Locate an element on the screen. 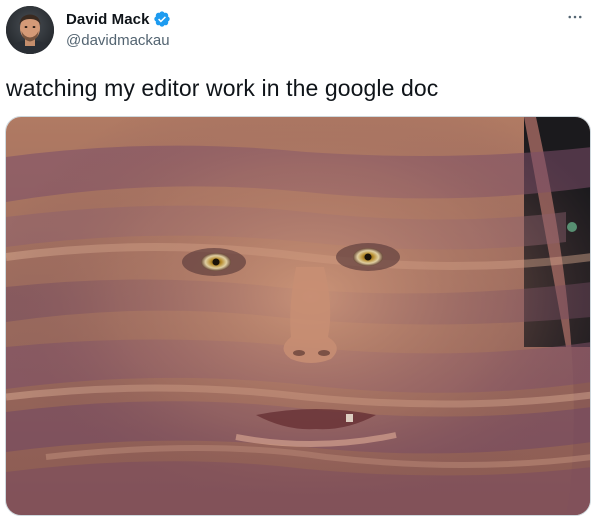 This screenshot has width=600, height=521. avatar-photo-icon is located at coordinates (30, 30).